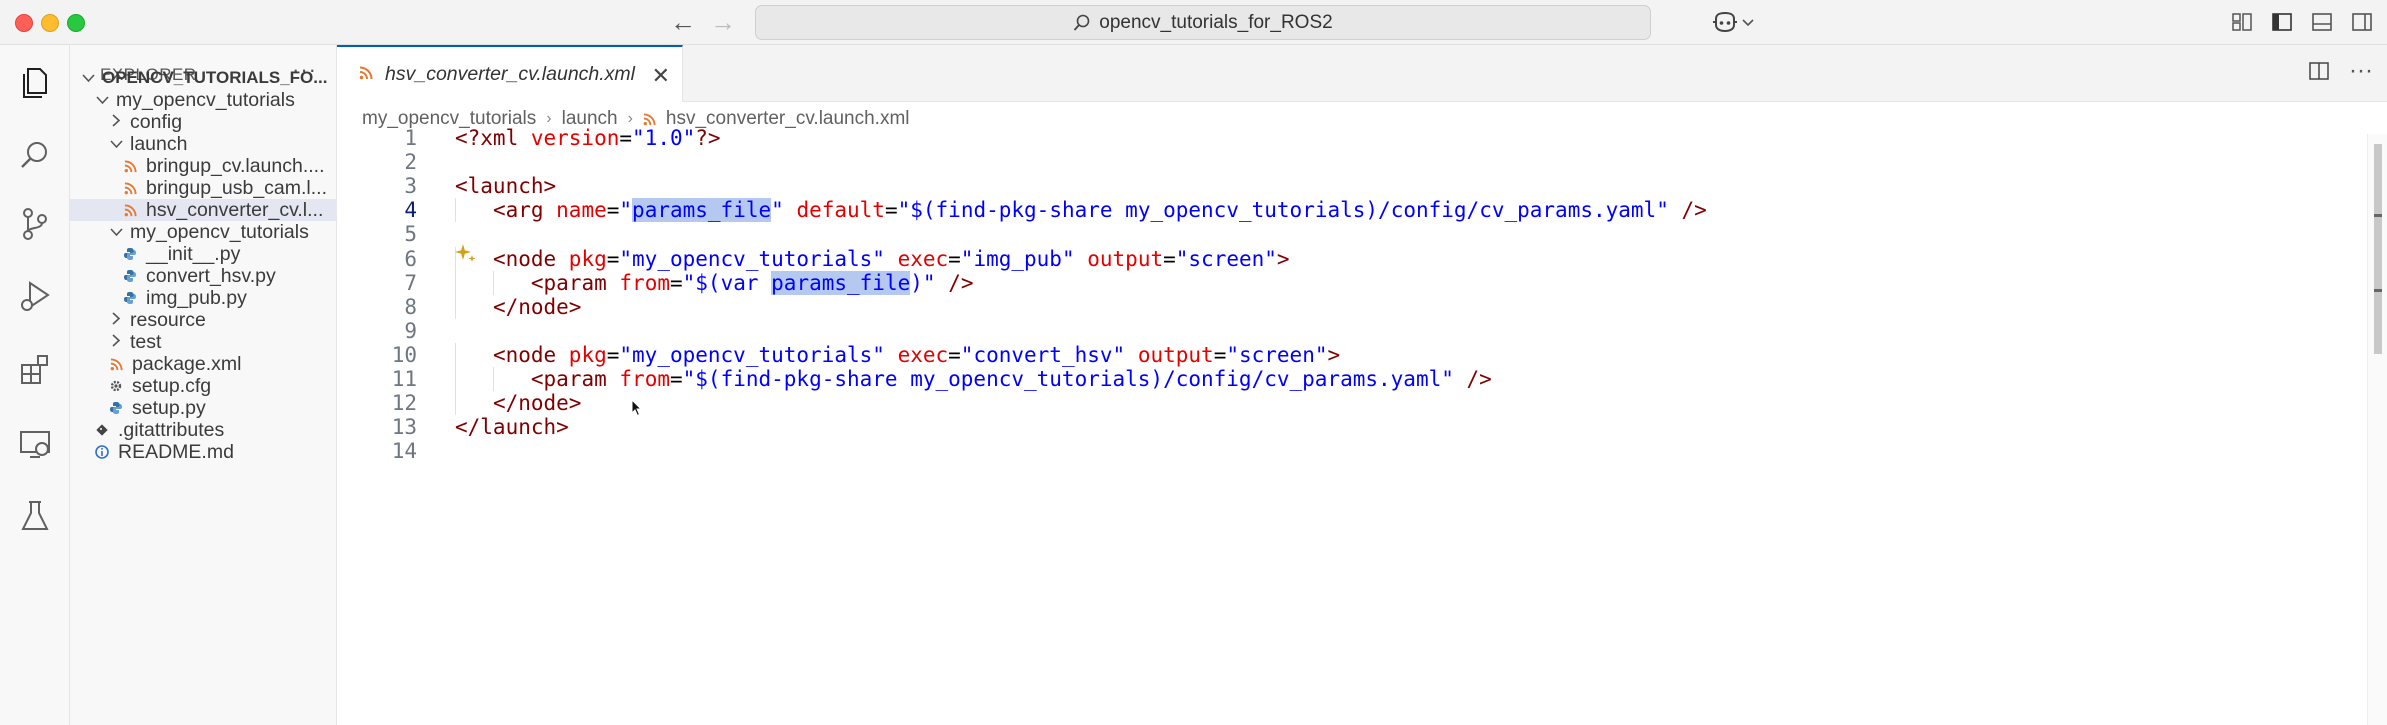 Image resolution: width=2387 pixels, height=725 pixels. What do you see at coordinates (404, 354) in the screenshot?
I see `line-number: 10` at bounding box center [404, 354].